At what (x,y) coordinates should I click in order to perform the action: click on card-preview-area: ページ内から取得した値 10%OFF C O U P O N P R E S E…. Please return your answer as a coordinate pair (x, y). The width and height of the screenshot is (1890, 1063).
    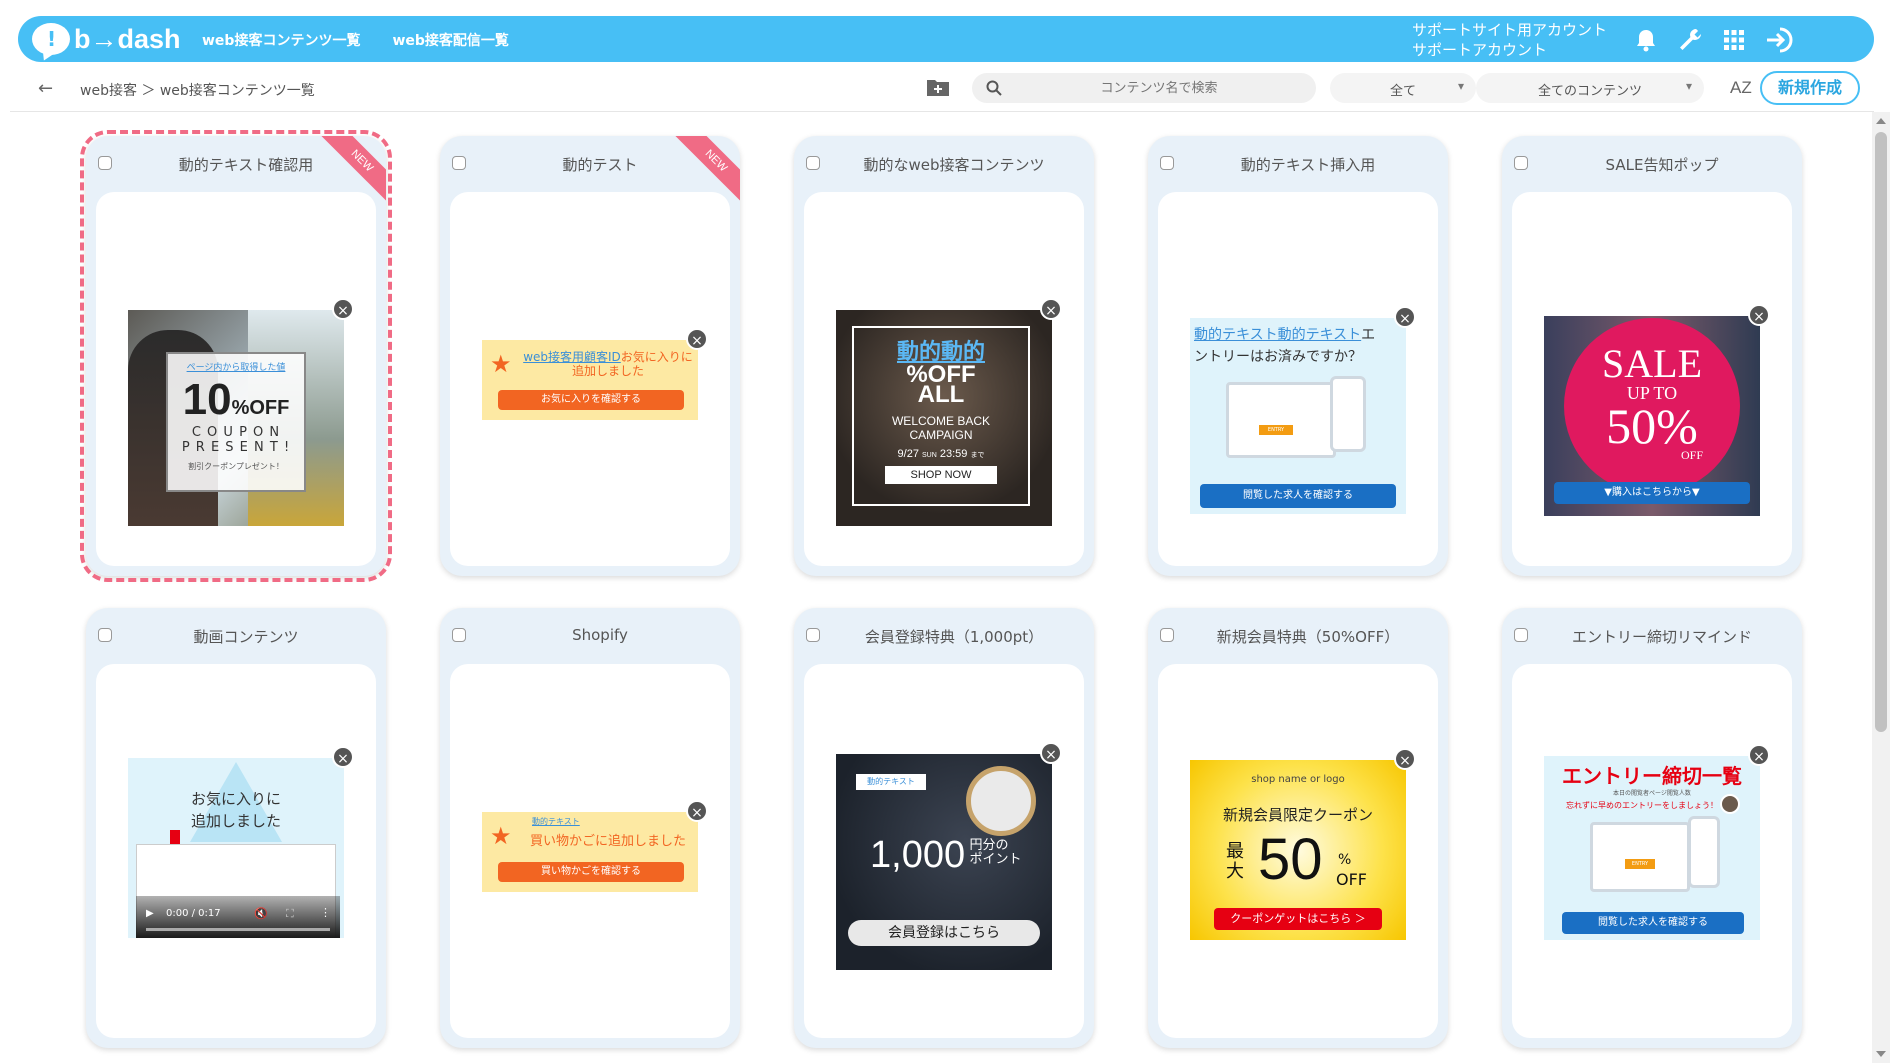
    Looking at the image, I should click on (236, 379).